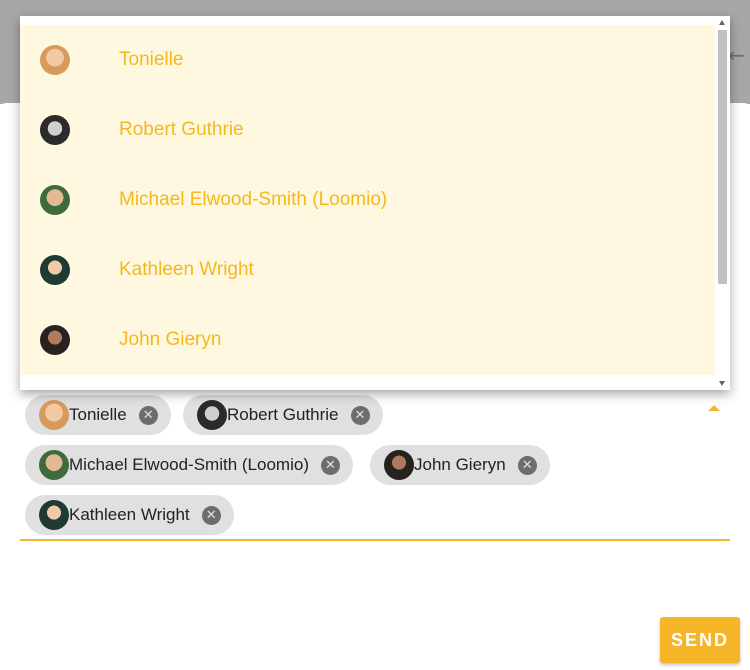 This screenshot has width=750, height=670. I want to click on menu-item-label: Michael Elwood-Smith (Loomio), so click(253, 199).